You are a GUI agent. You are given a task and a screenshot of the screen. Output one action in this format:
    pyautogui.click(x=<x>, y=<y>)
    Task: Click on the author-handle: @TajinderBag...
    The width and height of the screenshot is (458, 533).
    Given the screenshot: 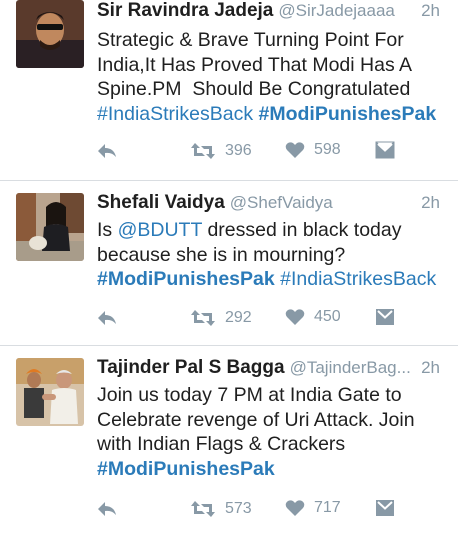 What is the action you would take?
    pyautogui.click(x=350, y=367)
    